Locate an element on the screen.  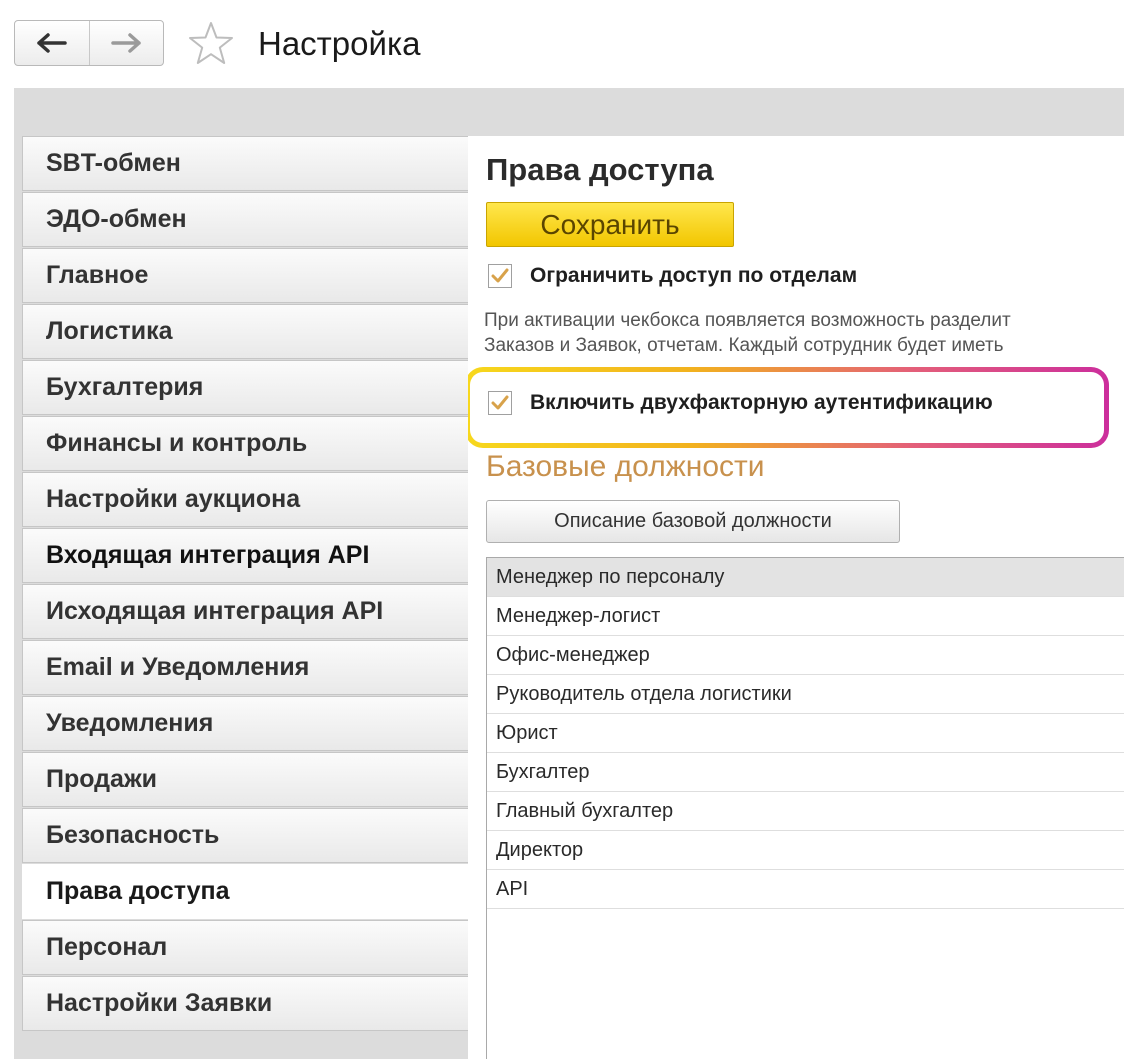
two-factor-label: Включить двухфакторную аутентификацию is located at coordinates (761, 402).